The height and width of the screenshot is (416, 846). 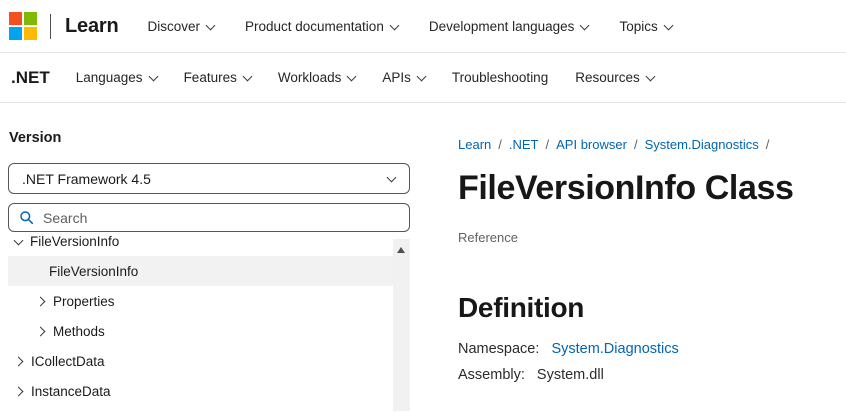 What do you see at coordinates (23, 26) in the screenshot?
I see `microsoft-logo-icon` at bounding box center [23, 26].